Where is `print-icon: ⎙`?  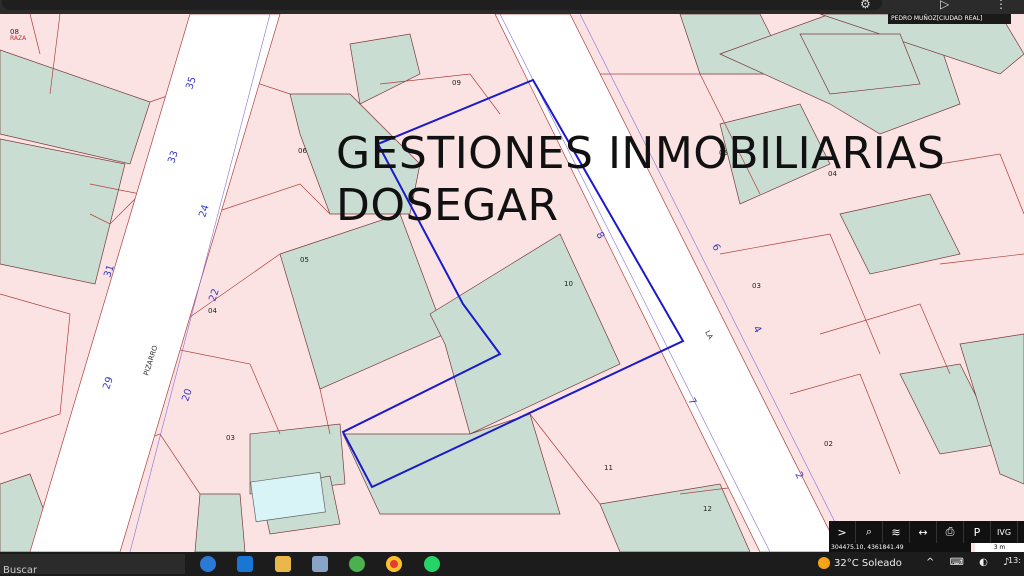
print-icon: ⎙ is located at coordinates (950, 532).